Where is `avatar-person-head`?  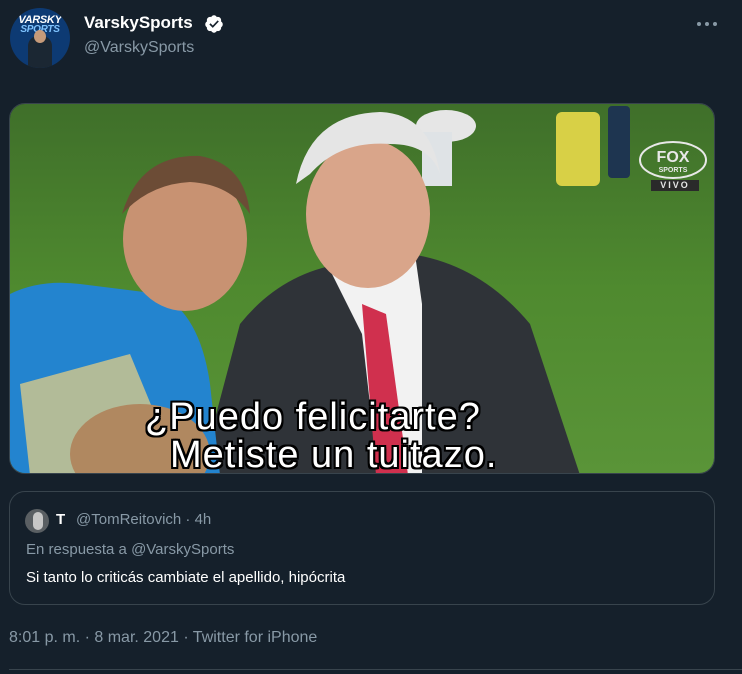
avatar-person-head is located at coordinates (40, 36).